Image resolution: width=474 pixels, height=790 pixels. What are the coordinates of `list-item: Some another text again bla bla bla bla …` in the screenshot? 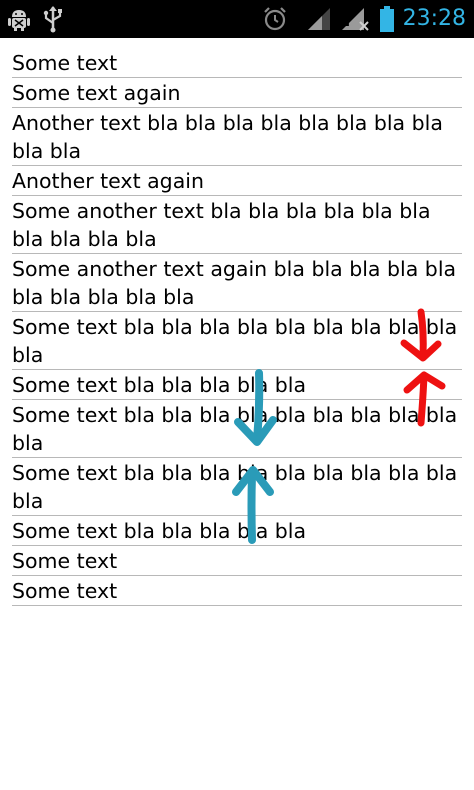 It's located at (237, 283).